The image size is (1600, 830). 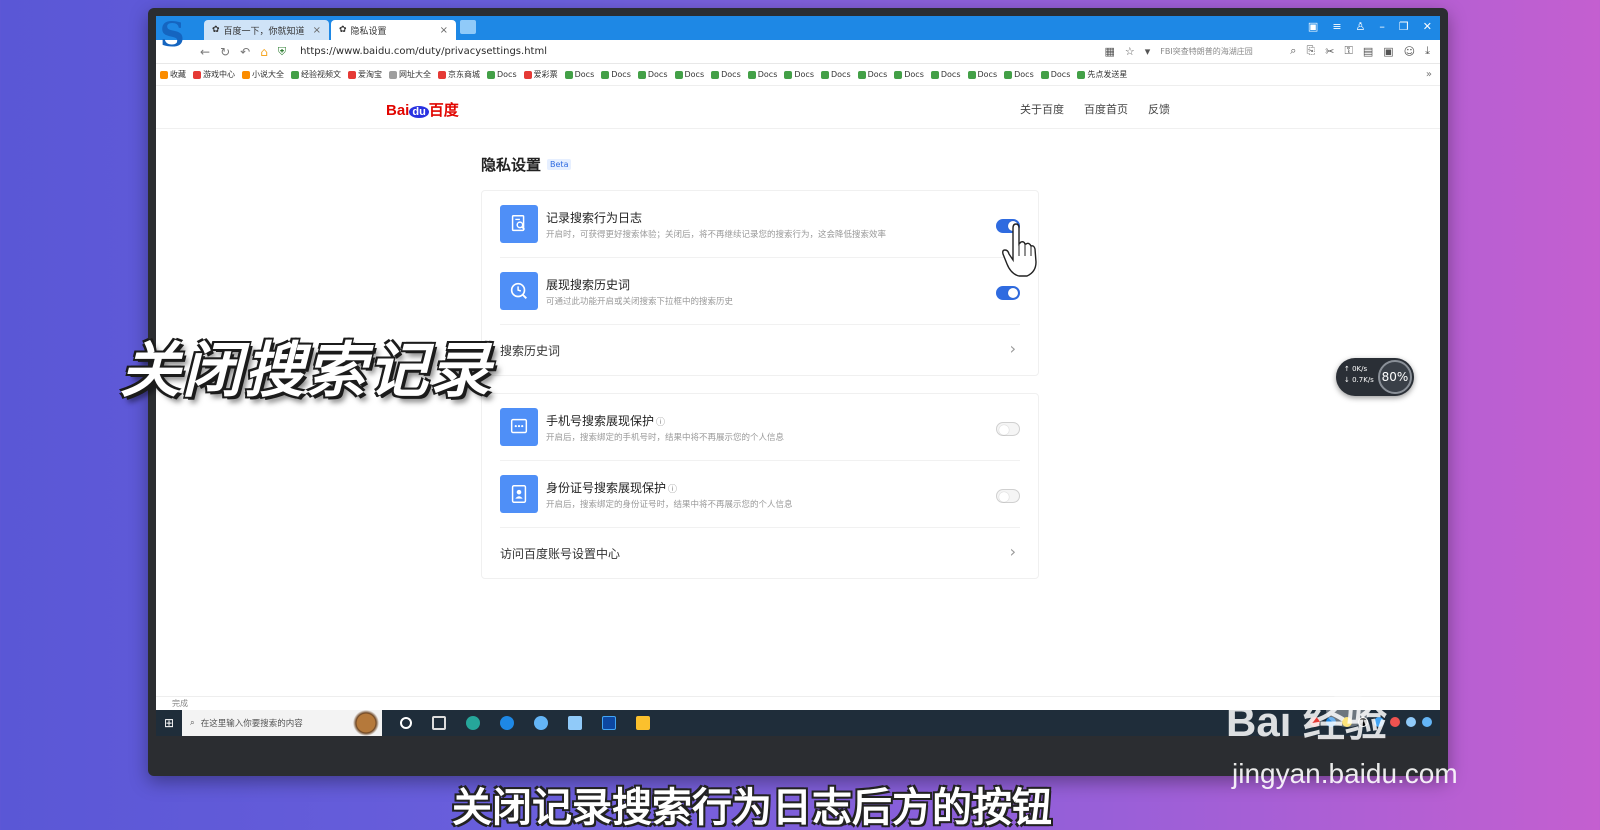 I want to click on screenshot-icon: ⎘, so click(x=1310, y=51).